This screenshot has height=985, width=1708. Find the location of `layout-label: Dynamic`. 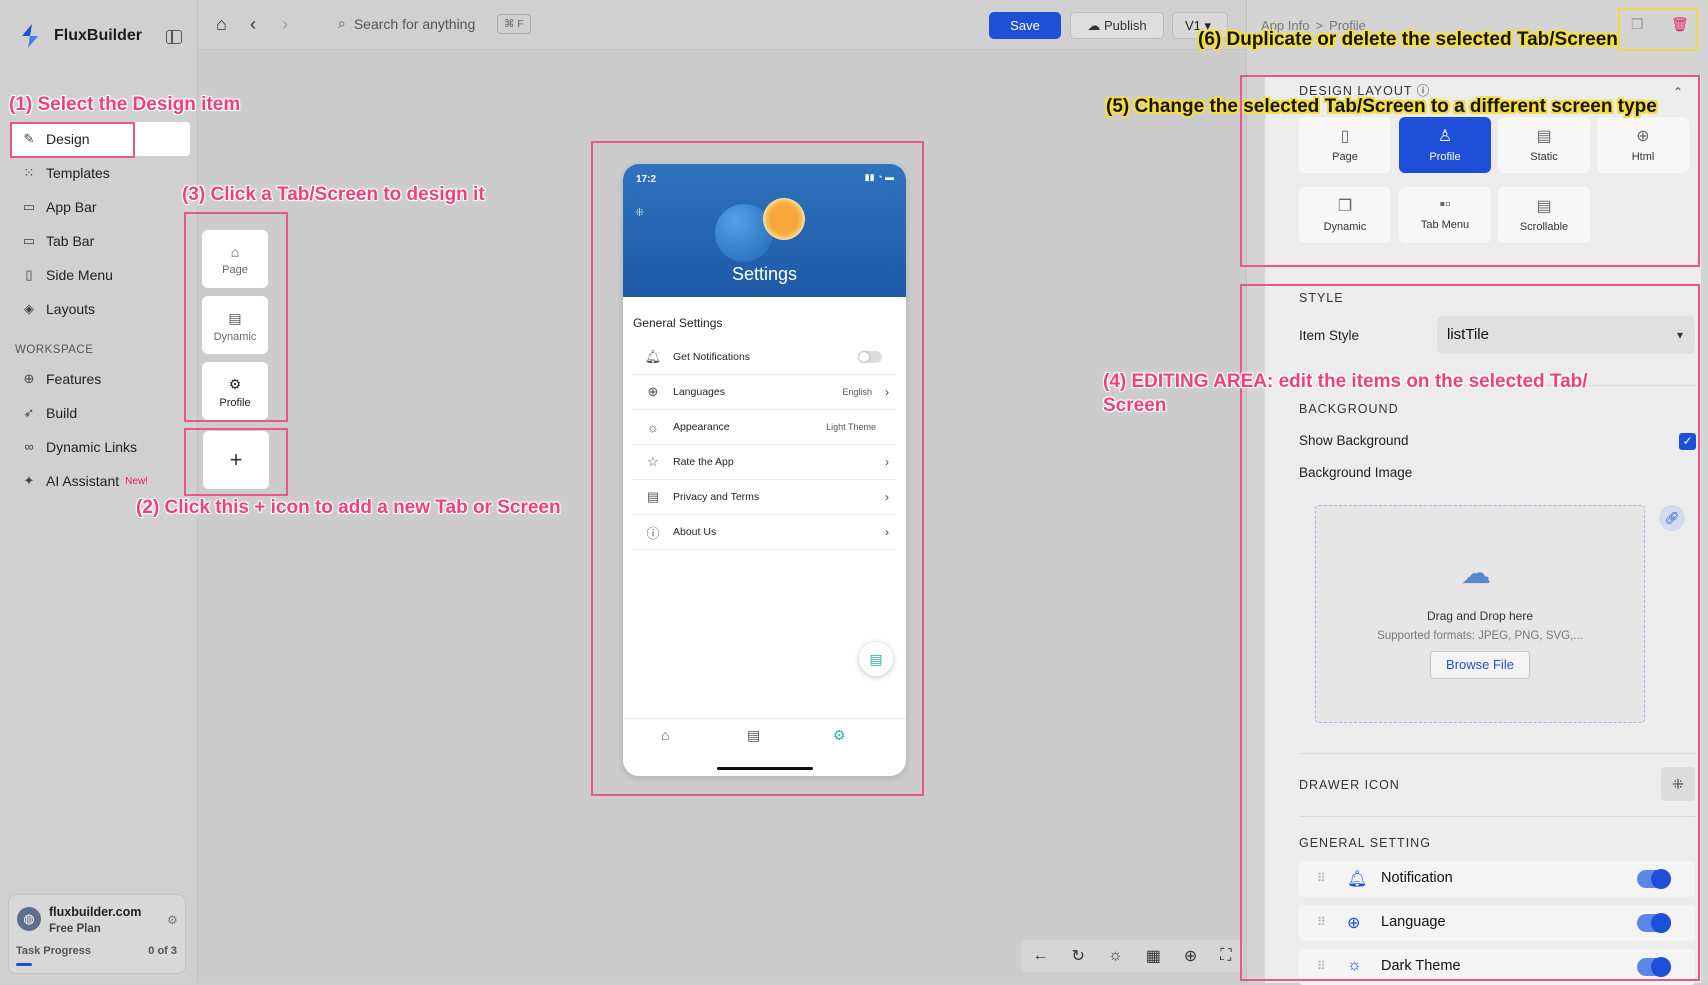

layout-label: Dynamic is located at coordinates (1345, 227).